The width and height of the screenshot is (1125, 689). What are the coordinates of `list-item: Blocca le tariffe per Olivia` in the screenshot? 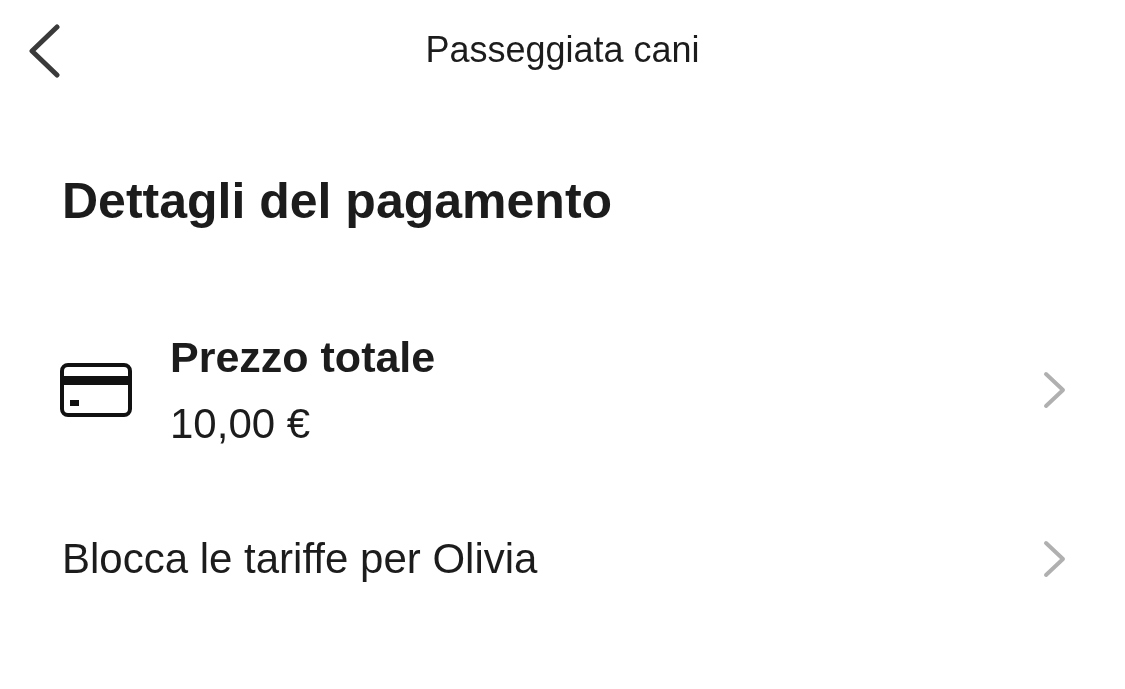 It's located at (551, 559).